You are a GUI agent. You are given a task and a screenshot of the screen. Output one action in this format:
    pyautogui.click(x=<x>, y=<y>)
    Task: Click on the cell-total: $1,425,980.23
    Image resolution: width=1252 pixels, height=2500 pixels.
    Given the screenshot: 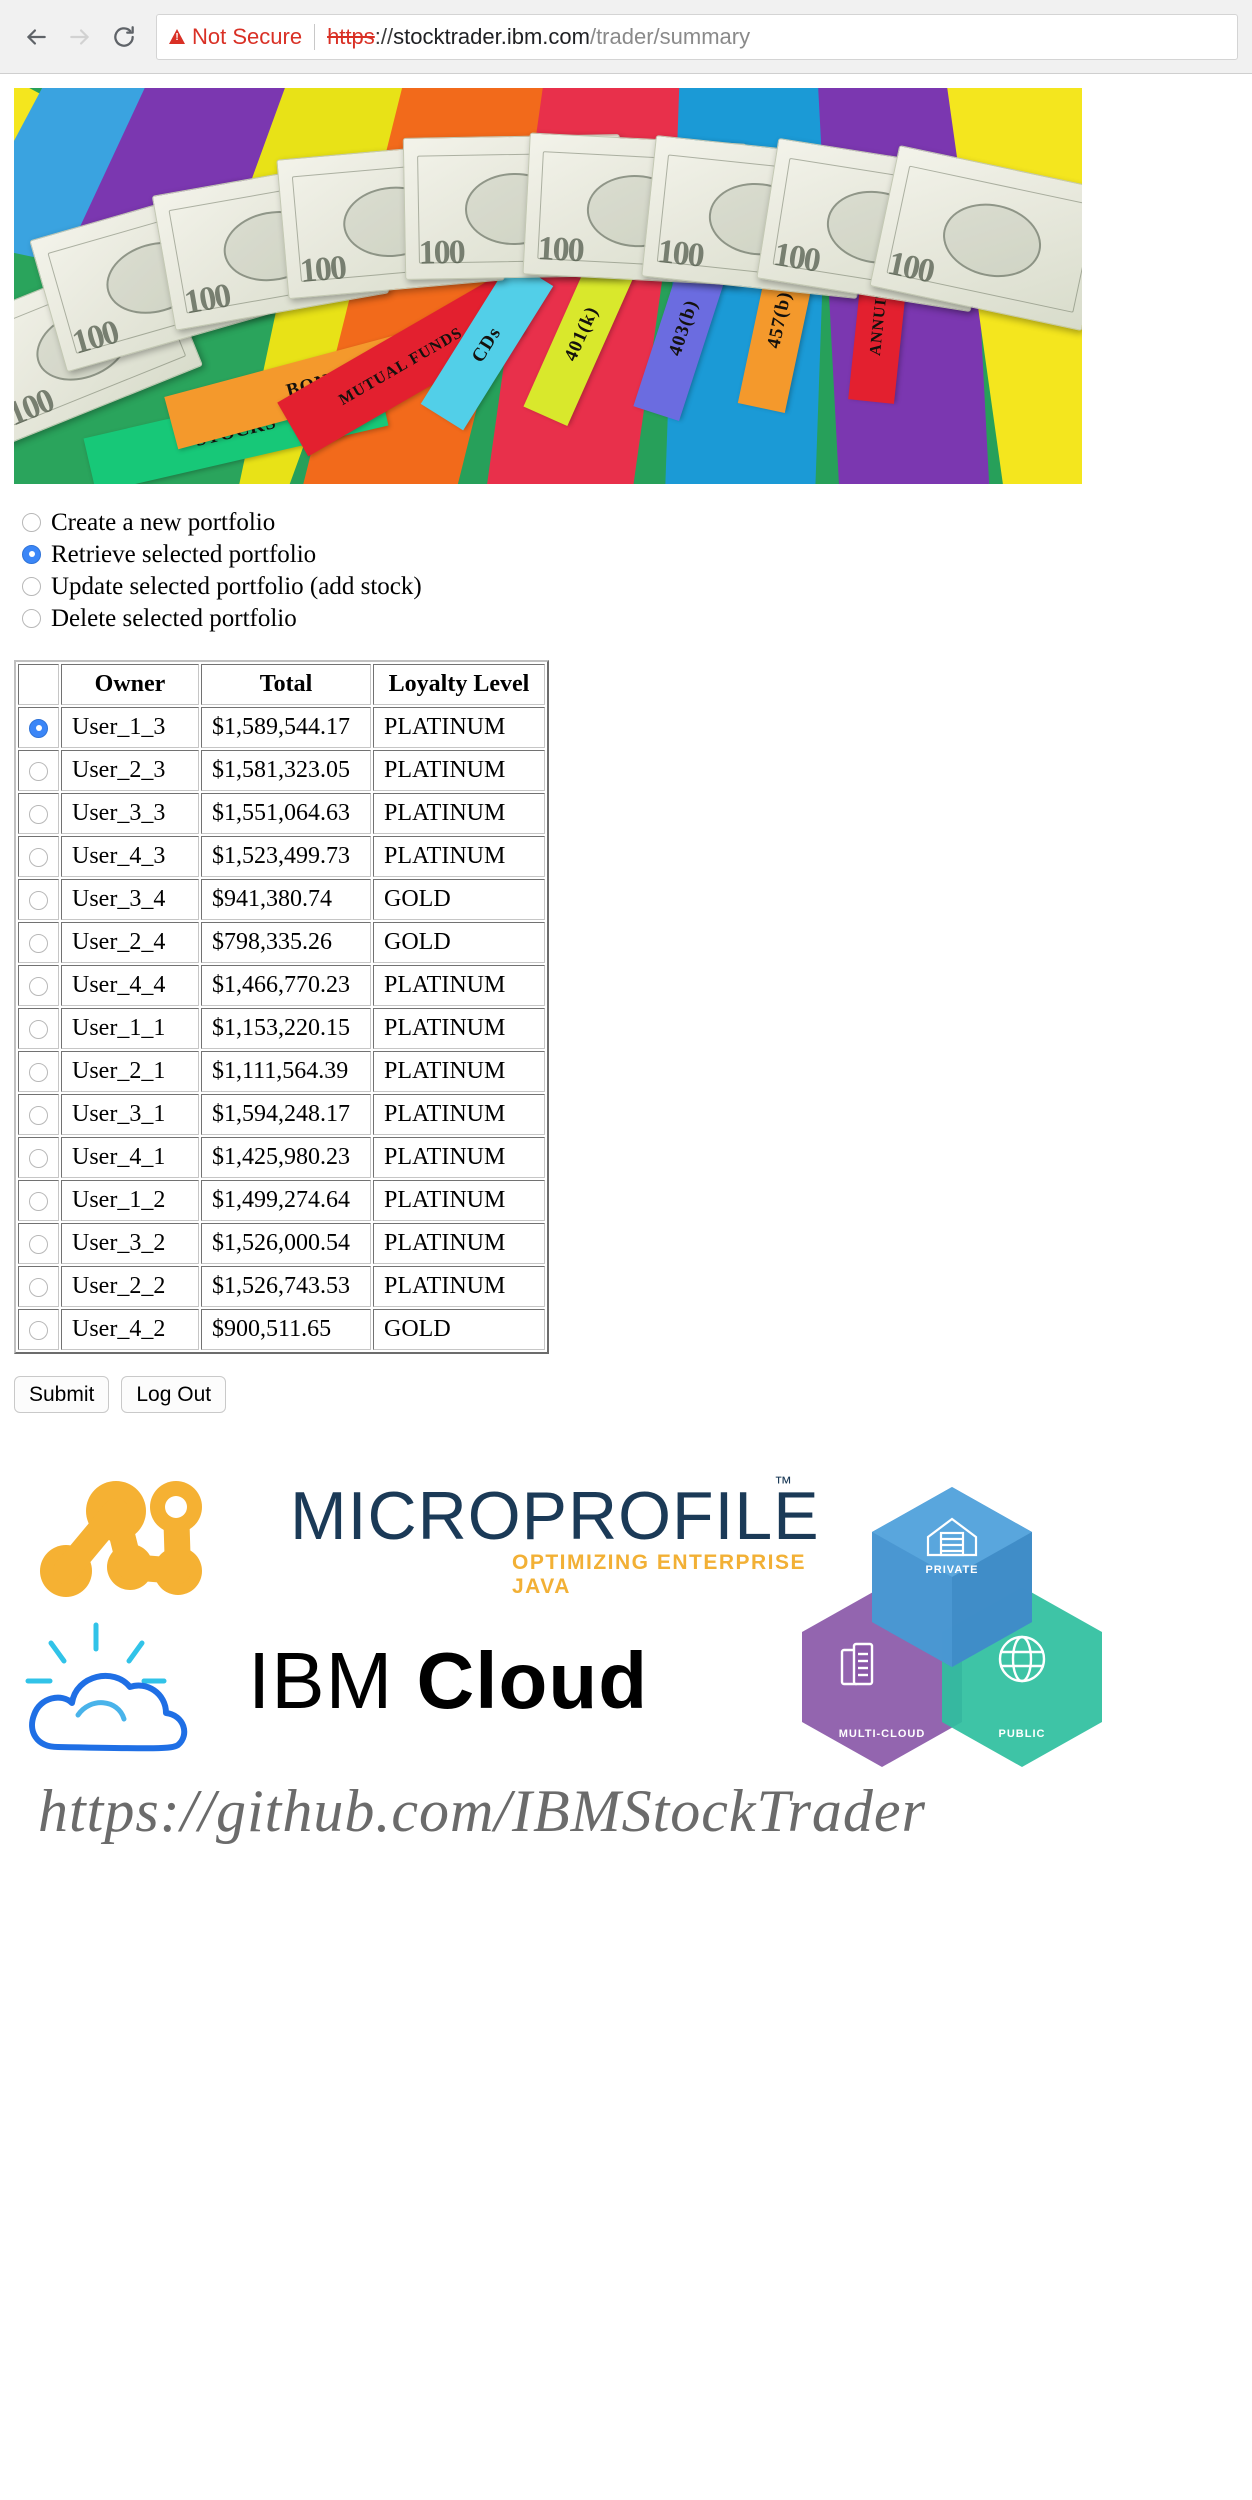 What is the action you would take?
    pyautogui.click(x=286, y=1157)
    